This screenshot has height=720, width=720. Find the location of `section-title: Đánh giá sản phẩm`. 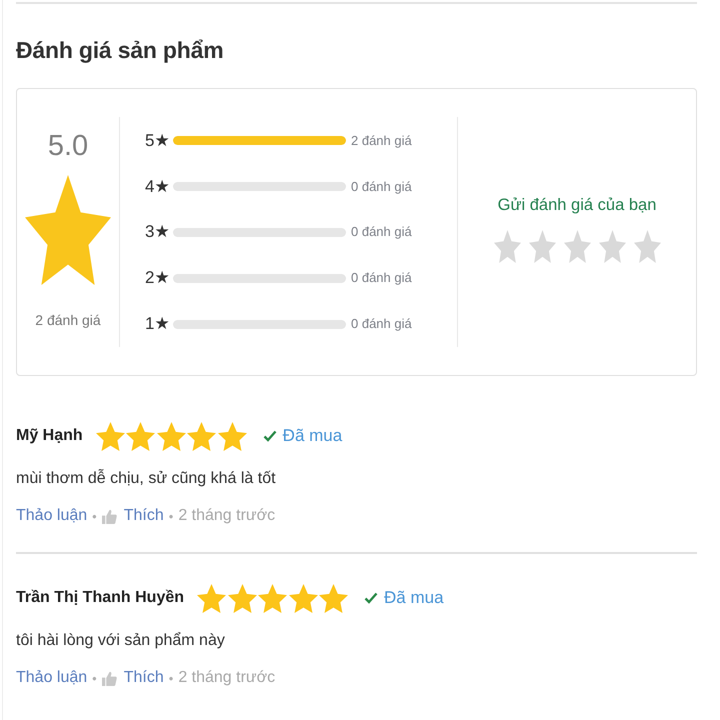

section-title: Đánh giá sản phẩm is located at coordinates (120, 50).